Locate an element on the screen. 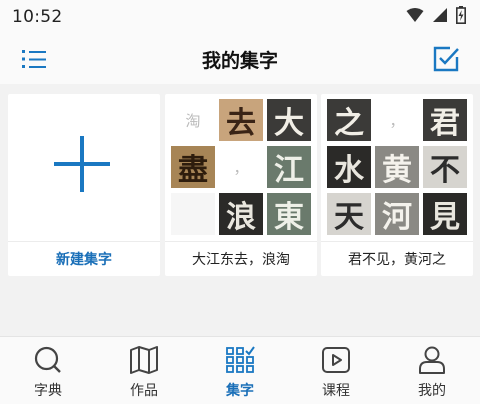 This screenshot has width=480, height=404. collection-card: 淘 去 大 盡 ， 江 浪 東 大江东去，浪淘 is located at coordinates (241, 185).